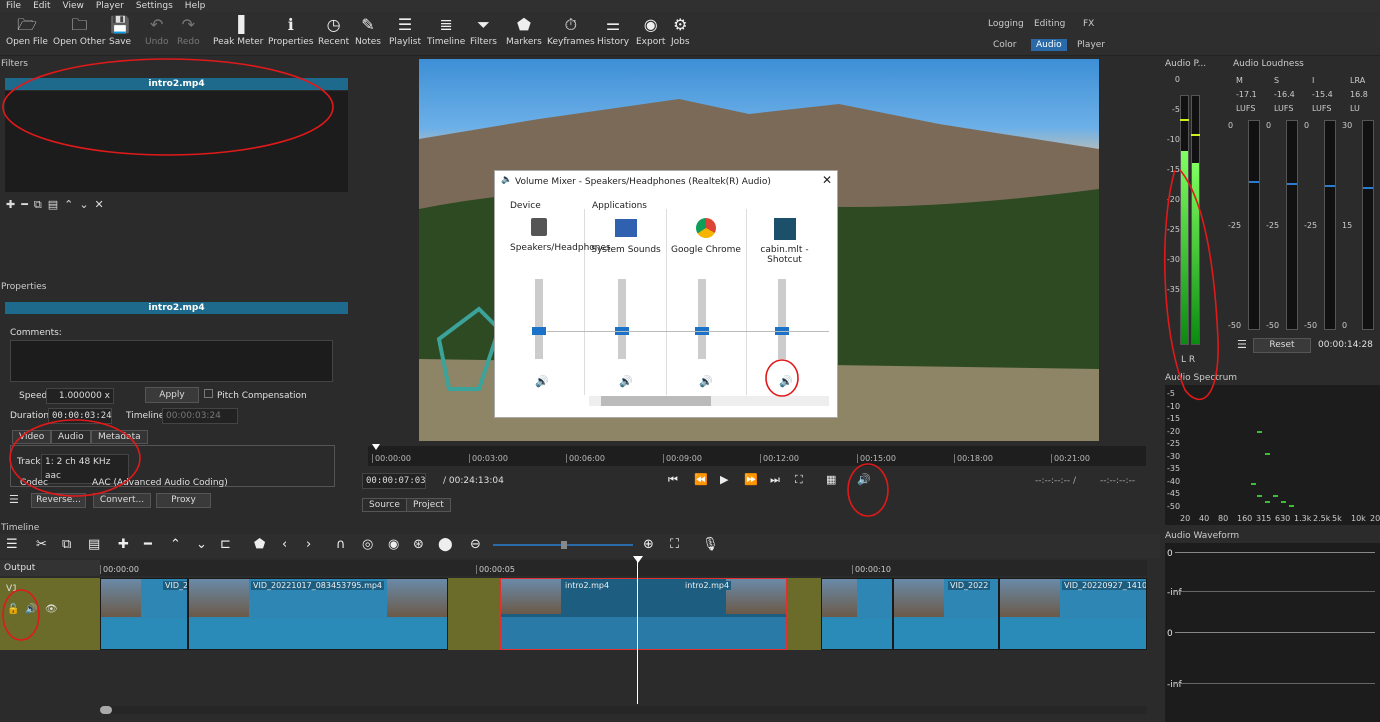 This screenshot has width=1380, height=722. Describe the element at coordinates (1191, 285) in the screenshot. I see `annotation-peak-meter` at that location.